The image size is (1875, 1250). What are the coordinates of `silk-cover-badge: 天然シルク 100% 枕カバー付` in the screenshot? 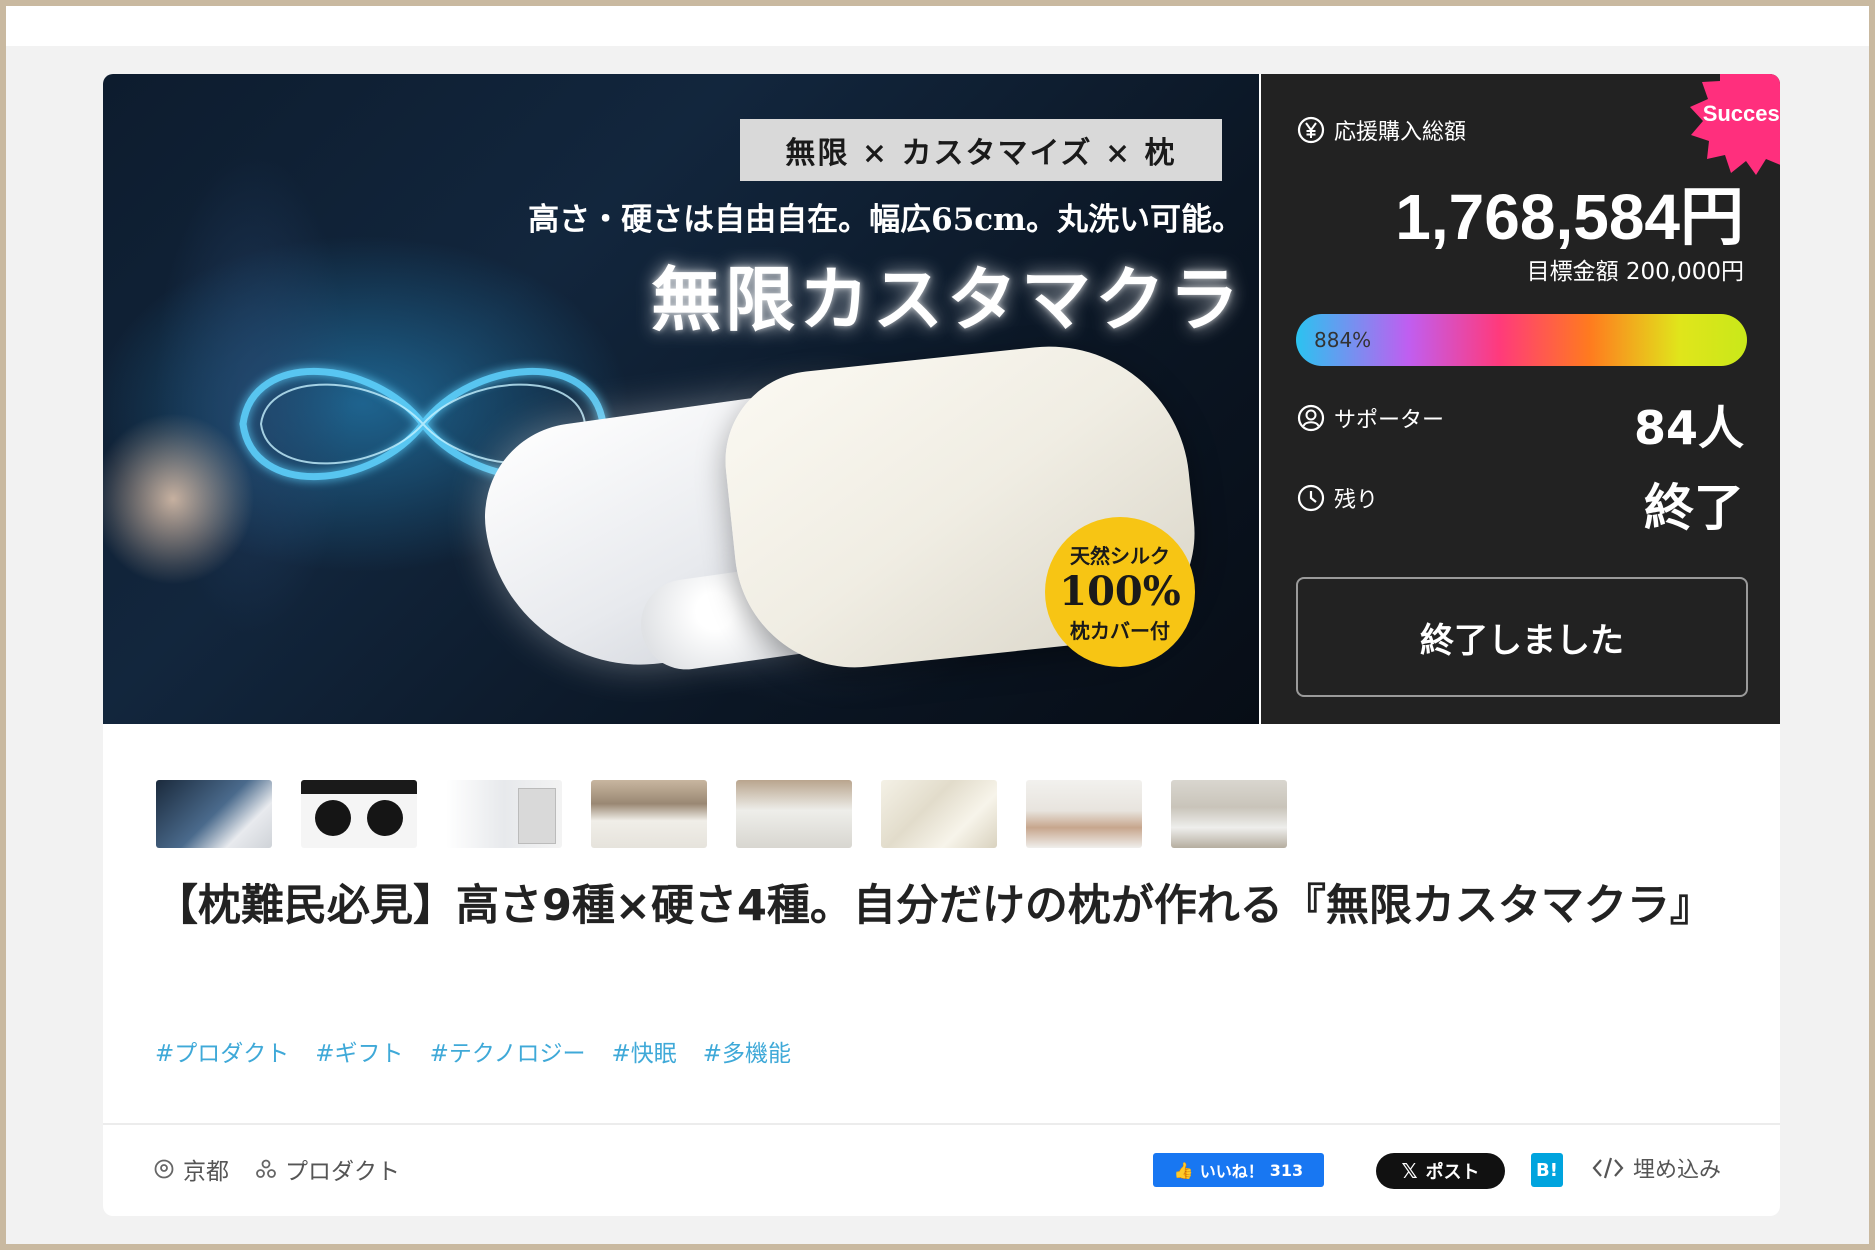 It's located at (1120, 592).